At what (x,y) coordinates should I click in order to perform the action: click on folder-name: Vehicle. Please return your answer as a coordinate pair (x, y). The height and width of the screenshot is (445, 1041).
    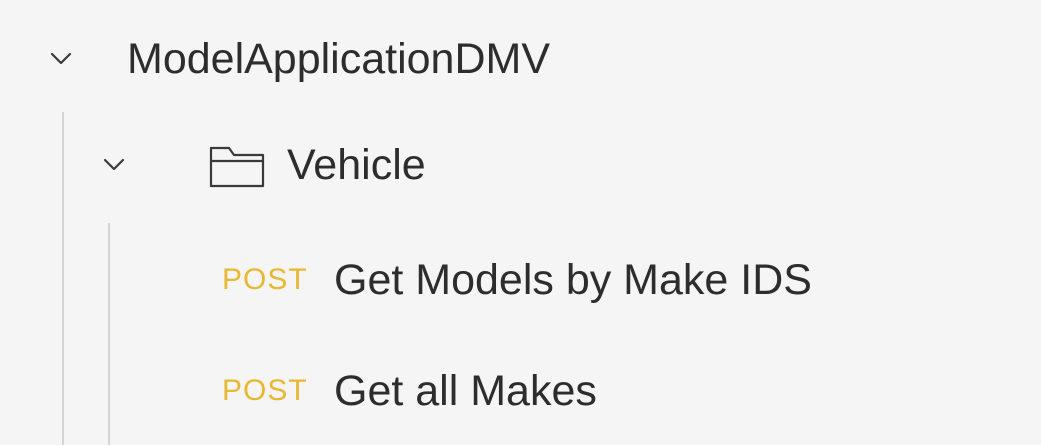
    Looking at the image, I should click on (356, 164).